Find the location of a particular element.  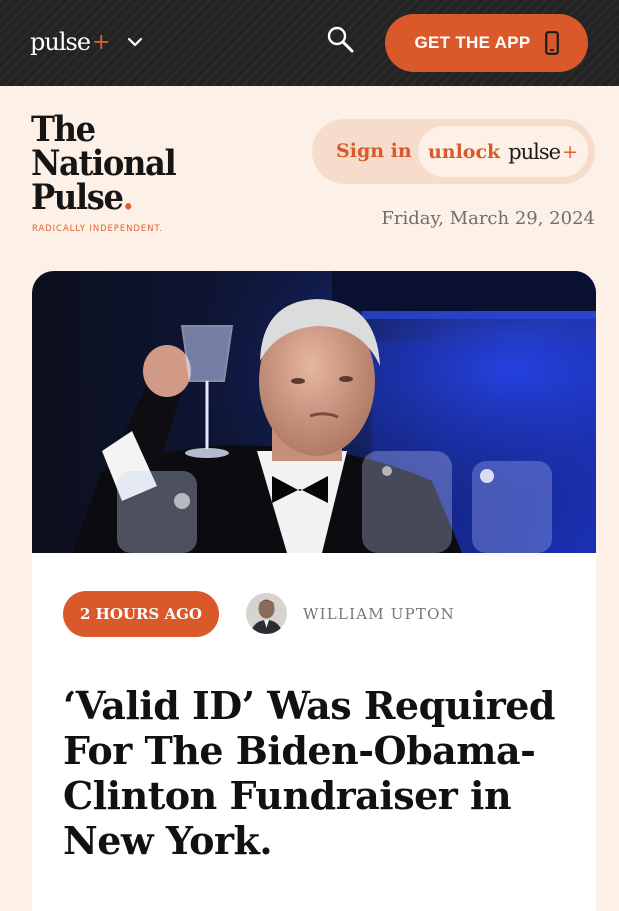

current-date: Friday, March 29, 2024 is located at coordinates (488, 218).